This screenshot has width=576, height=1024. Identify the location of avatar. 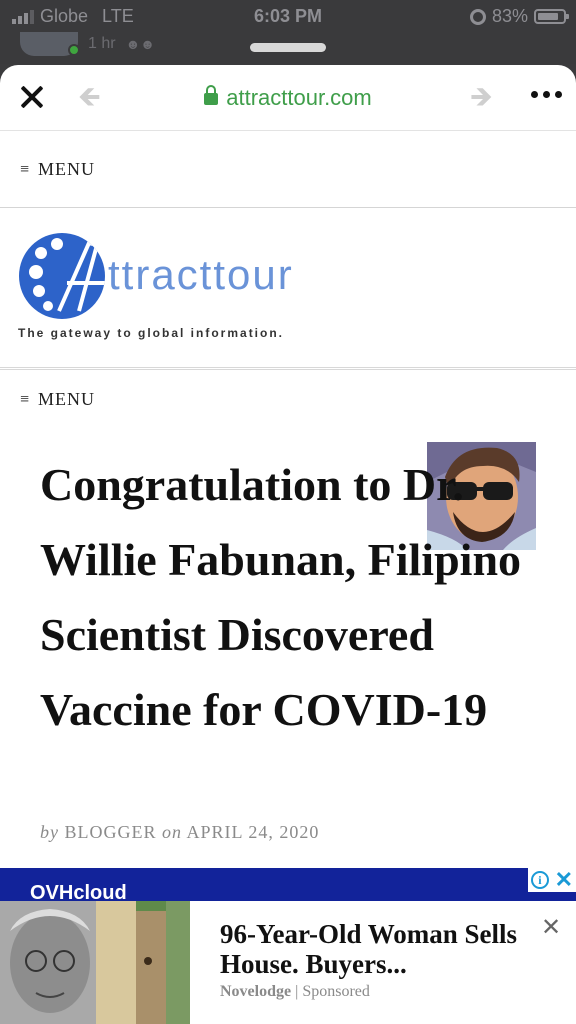
(50, 44).